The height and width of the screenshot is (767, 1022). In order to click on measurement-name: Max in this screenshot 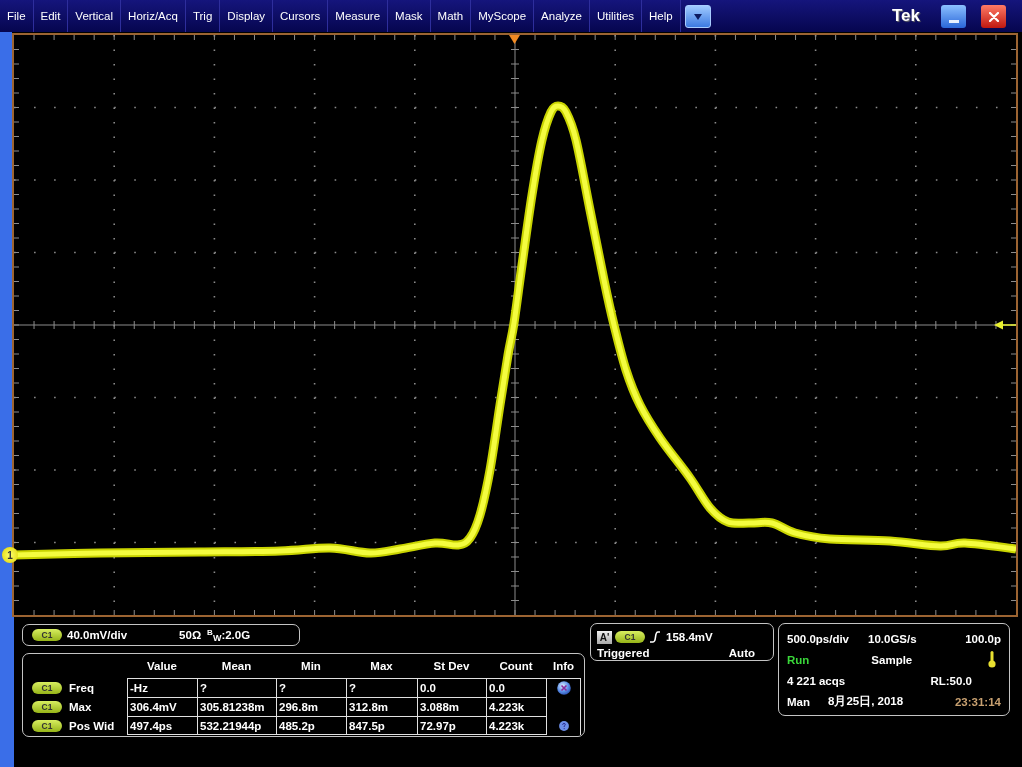, I will do `click(80, 706)`.